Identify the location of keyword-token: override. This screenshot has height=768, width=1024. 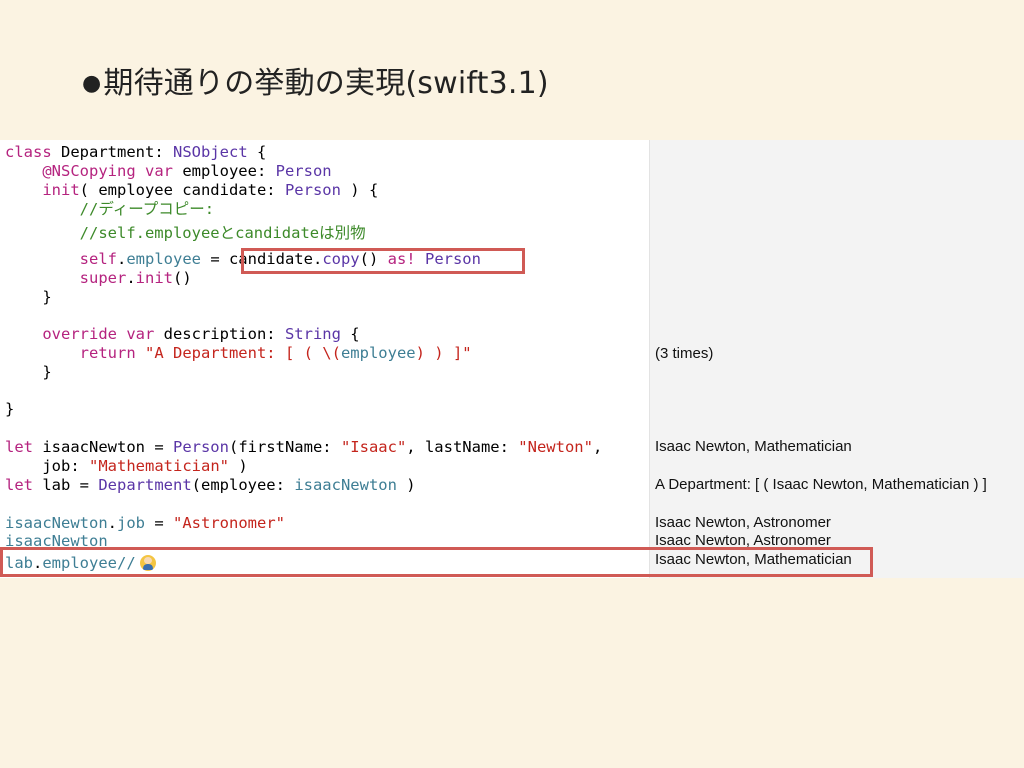
(61, 334).